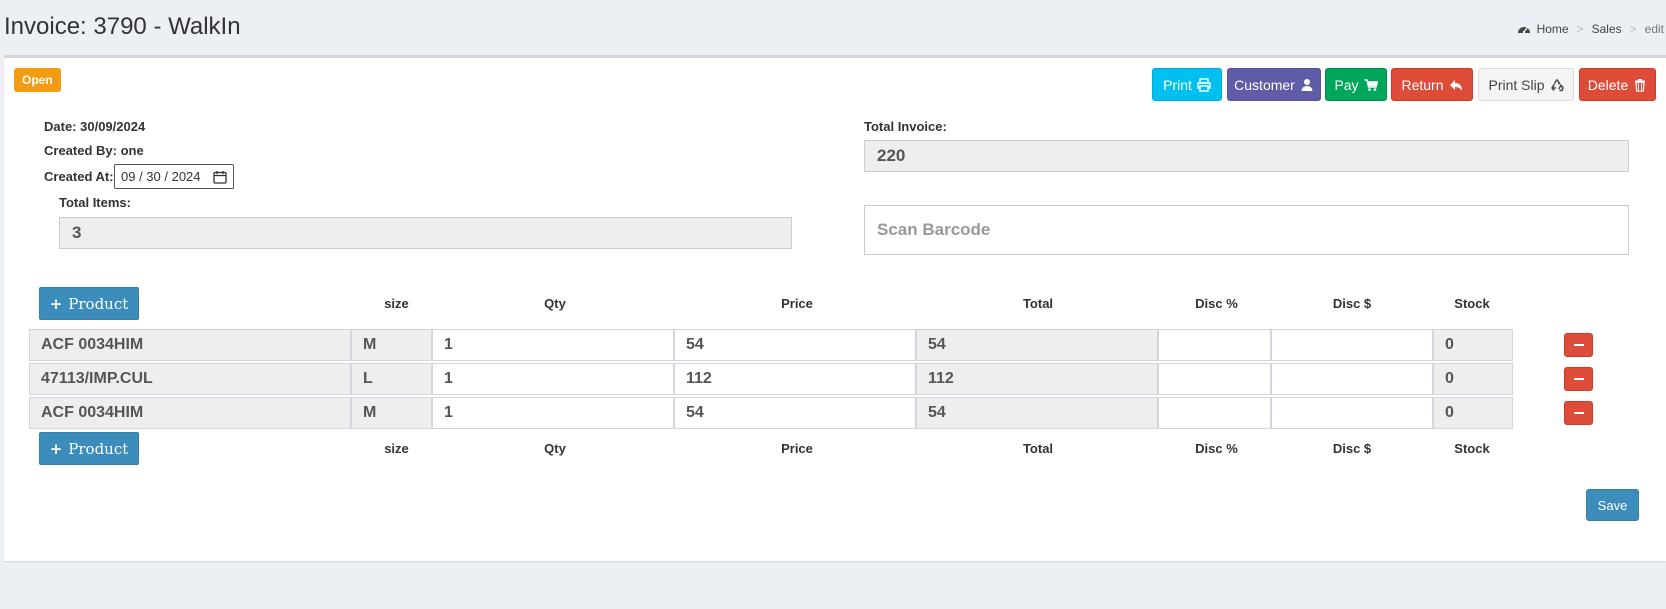 The width and height of the screenshot is (1666, 609). Describe the element at coordinates (1422, 84) in the screenshot. I see `return-button-label: Return` at that location.